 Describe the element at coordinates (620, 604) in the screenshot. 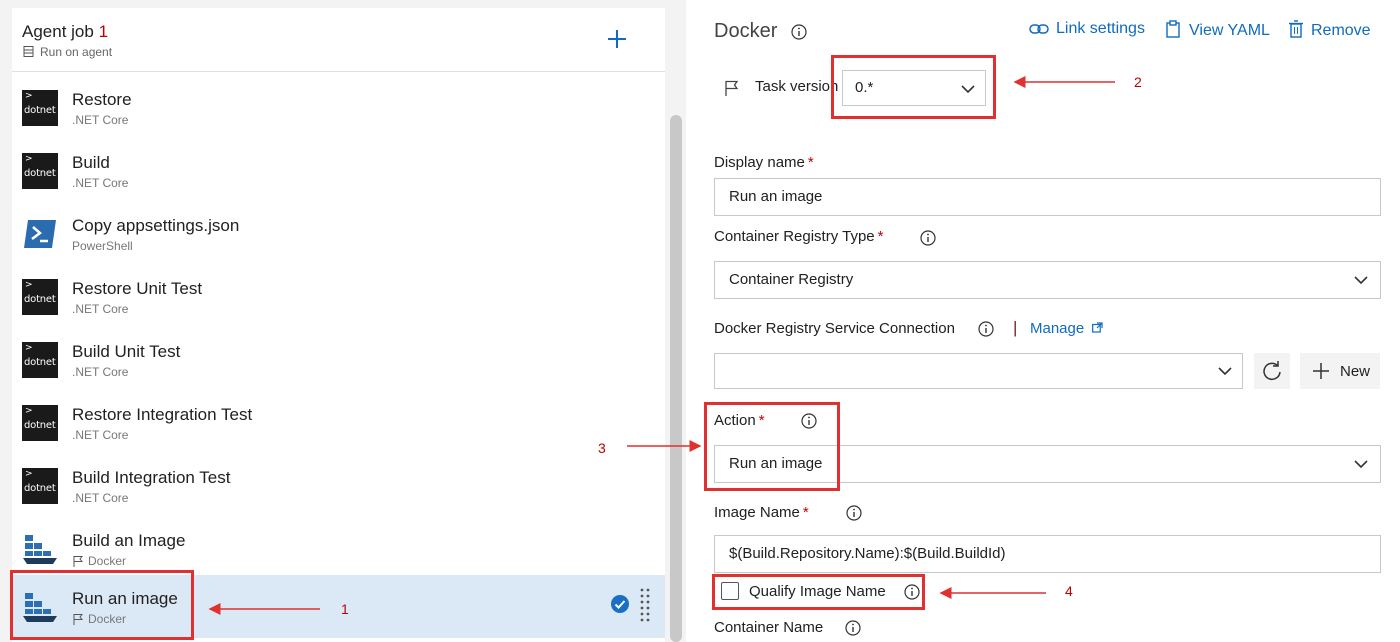

I see `check-circle-icon` at that location.